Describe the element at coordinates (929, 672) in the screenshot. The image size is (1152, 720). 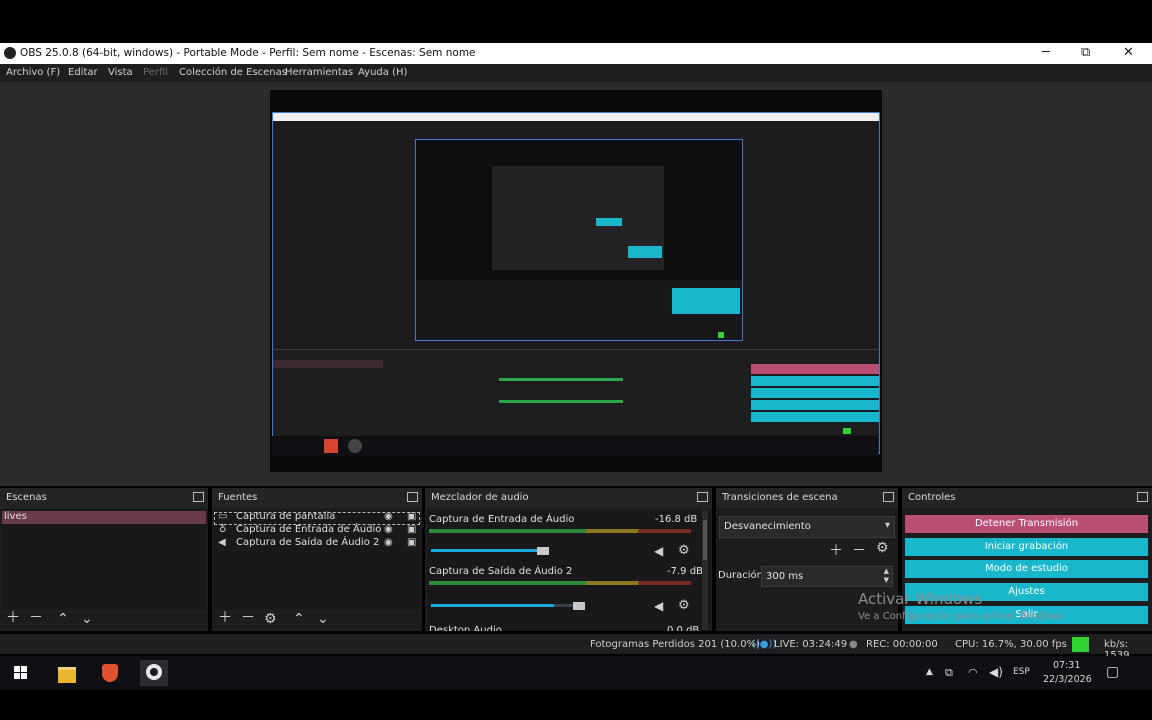
I see `tray-expand-icon: ▲` at that location.